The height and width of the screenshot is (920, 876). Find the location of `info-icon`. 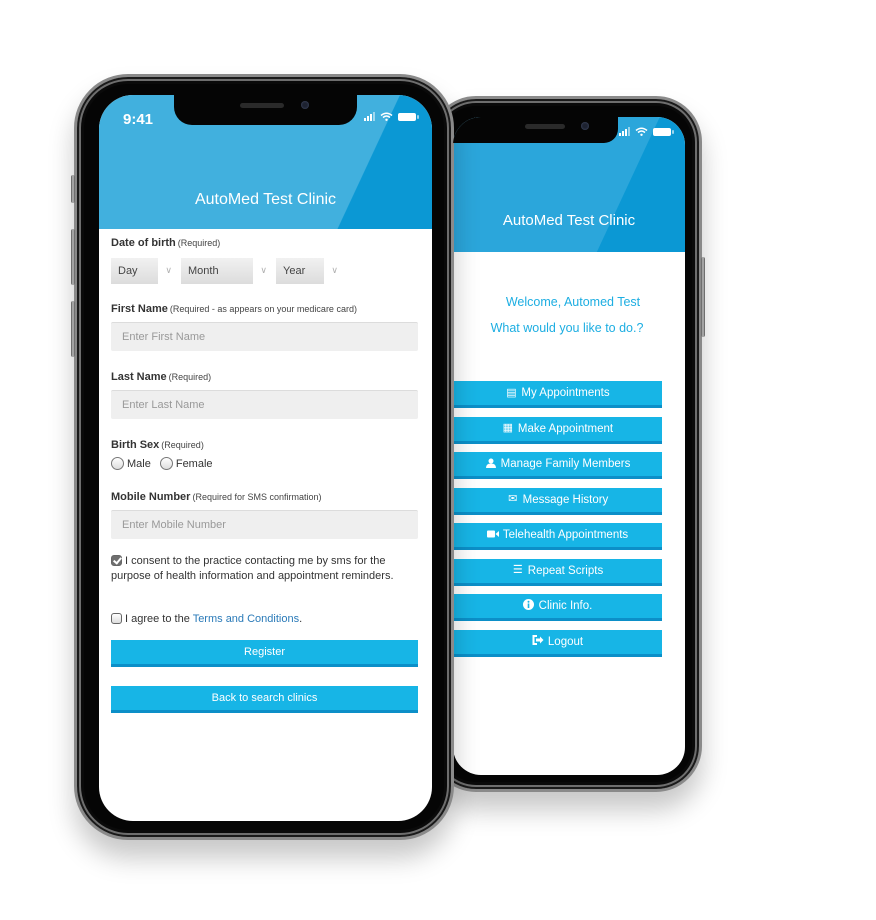

info-icon is located at coordinates (529, 606).